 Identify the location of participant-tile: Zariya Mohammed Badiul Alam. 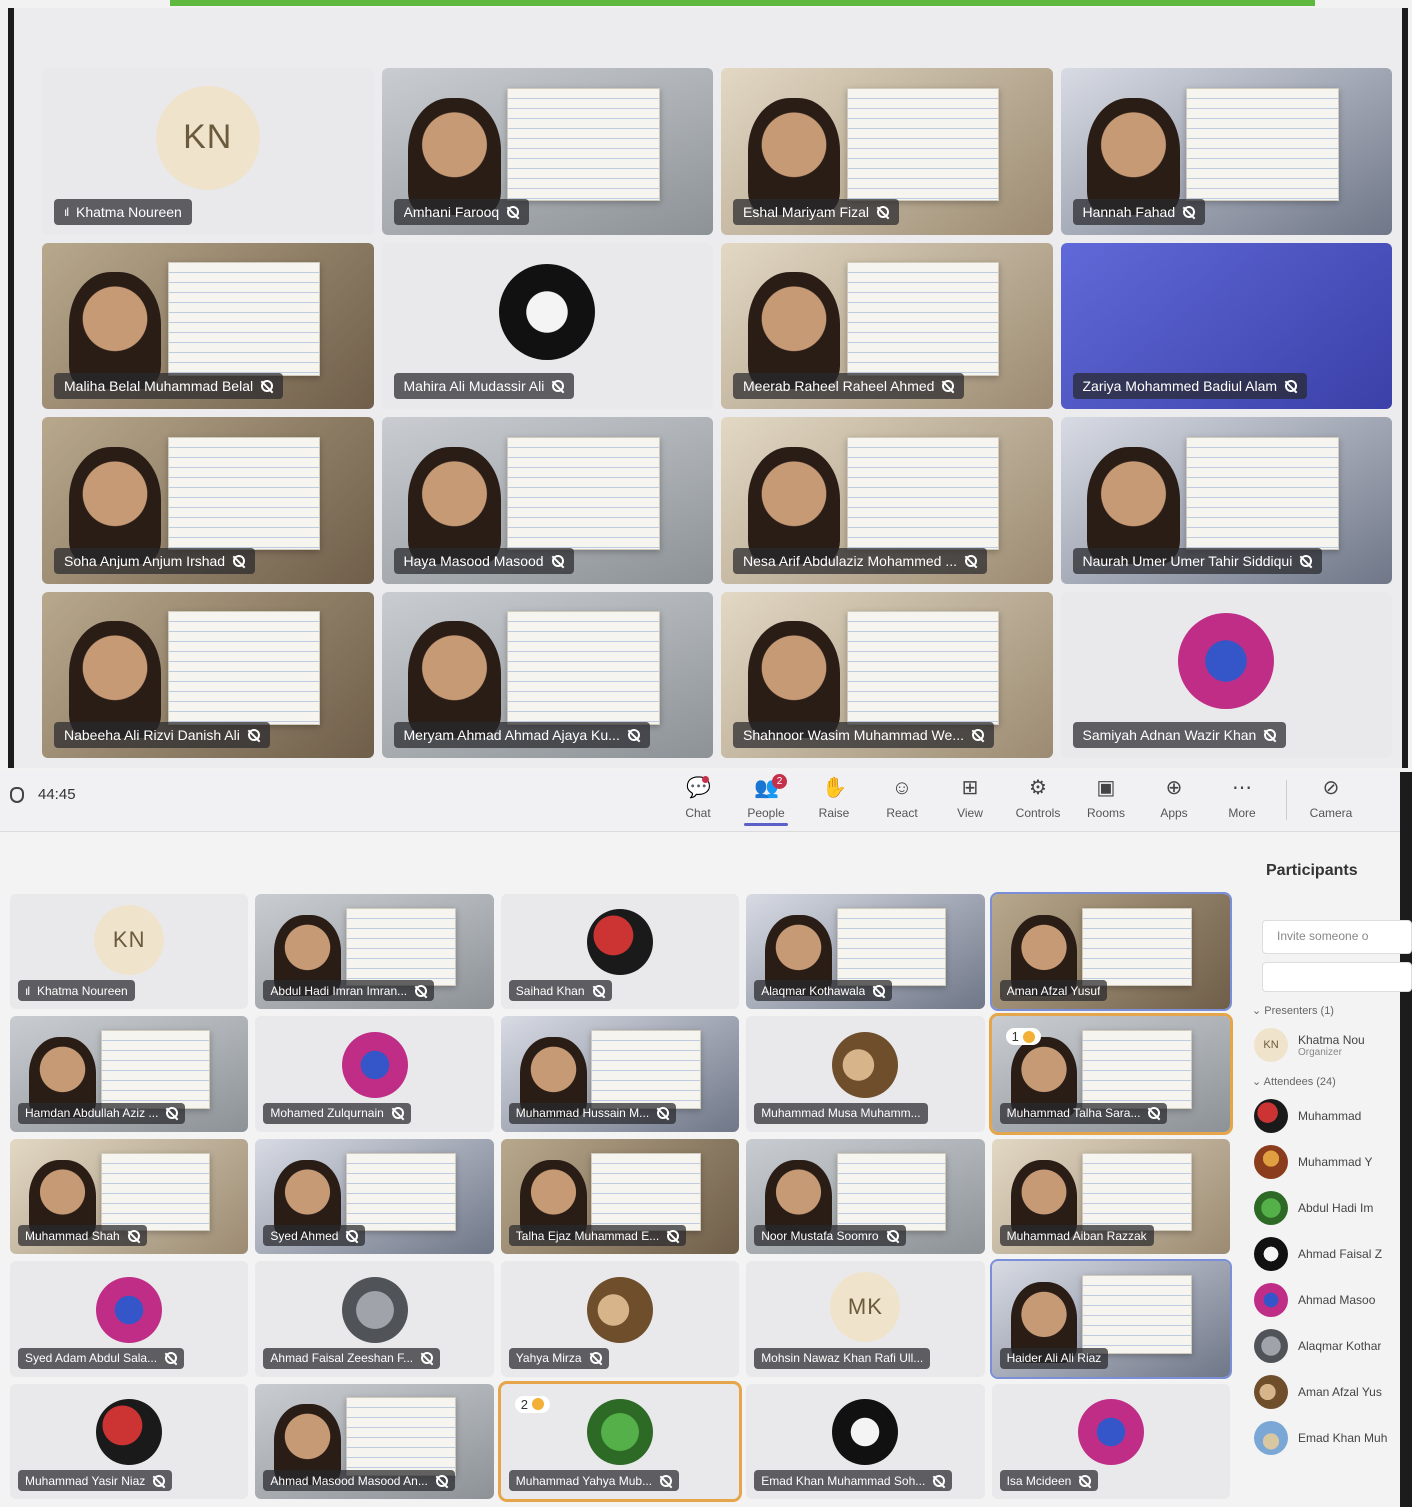
(1226, 325).